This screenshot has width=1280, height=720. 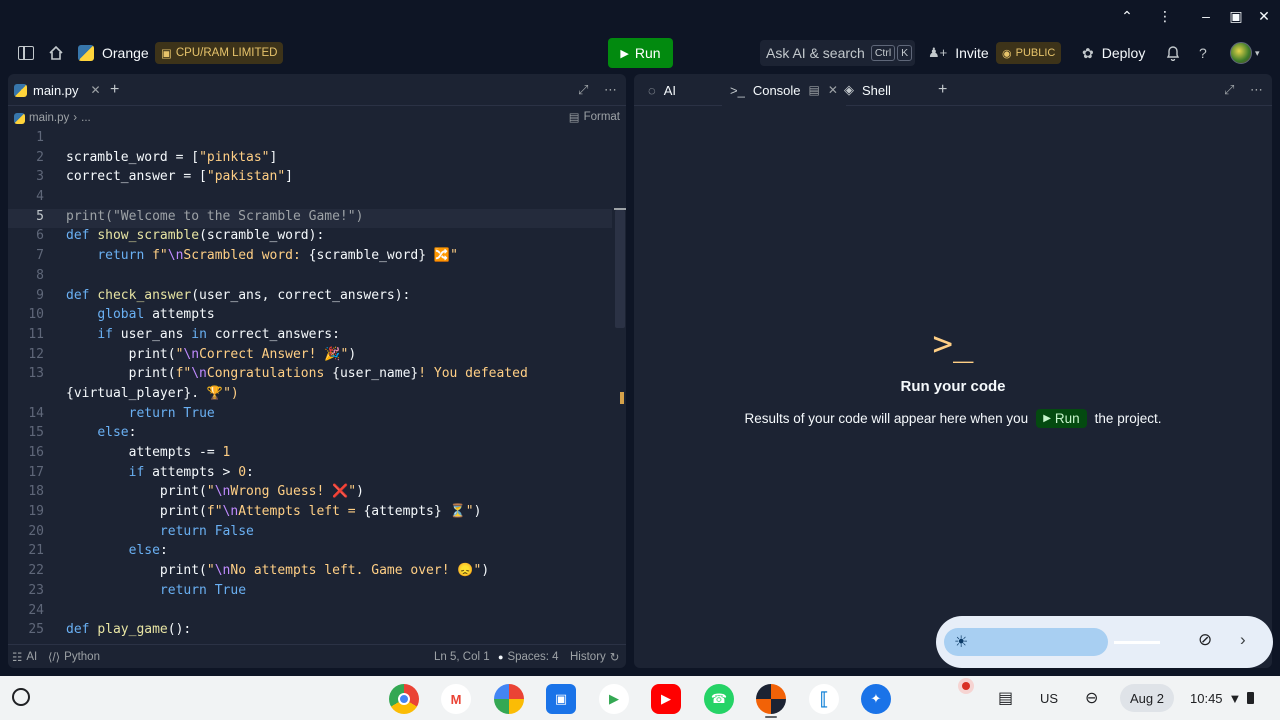 I want to click on search-input: Ask AI & search Ctrl K, so click(x=837, y=53).